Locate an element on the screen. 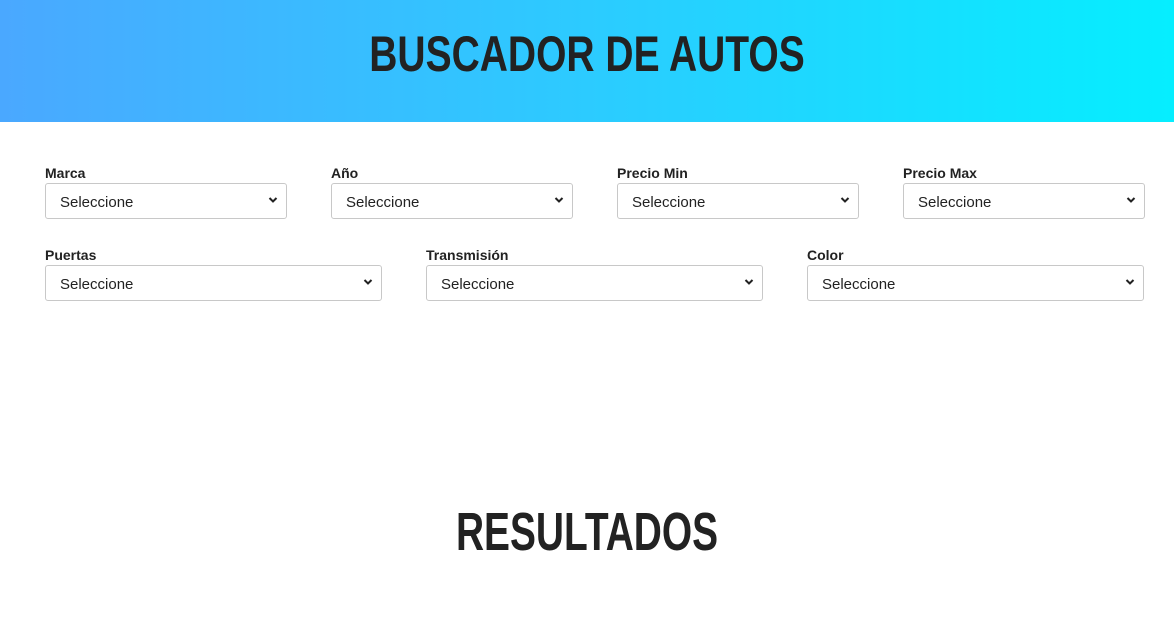 This screenshot has width=1174, height=621. puertas-select: Seleccione is located at coordinates (213, 283).